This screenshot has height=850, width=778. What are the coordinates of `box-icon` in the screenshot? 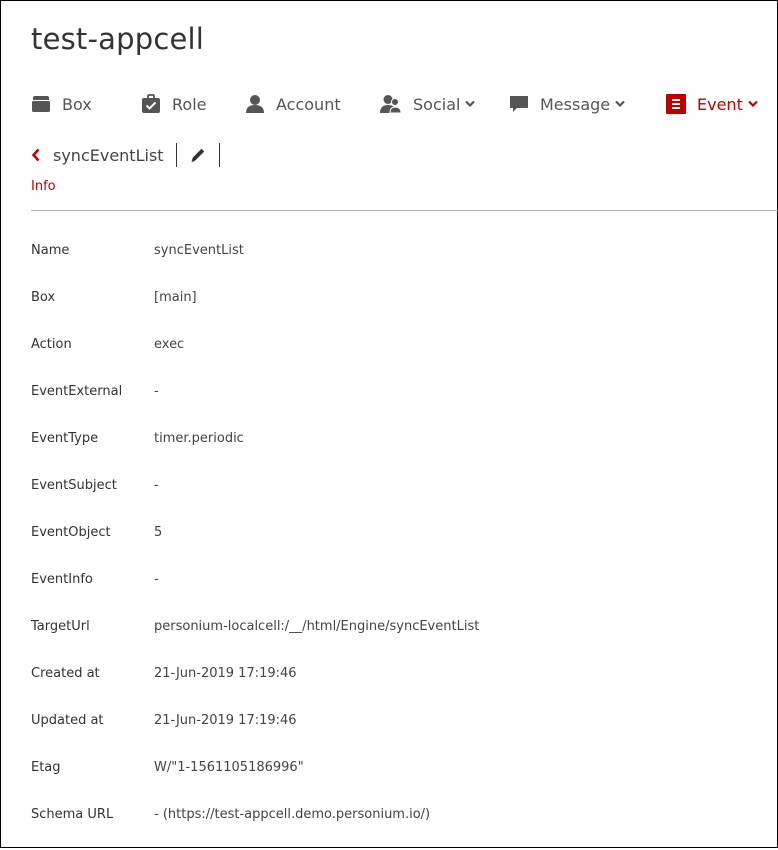 It's located at (41, 104).